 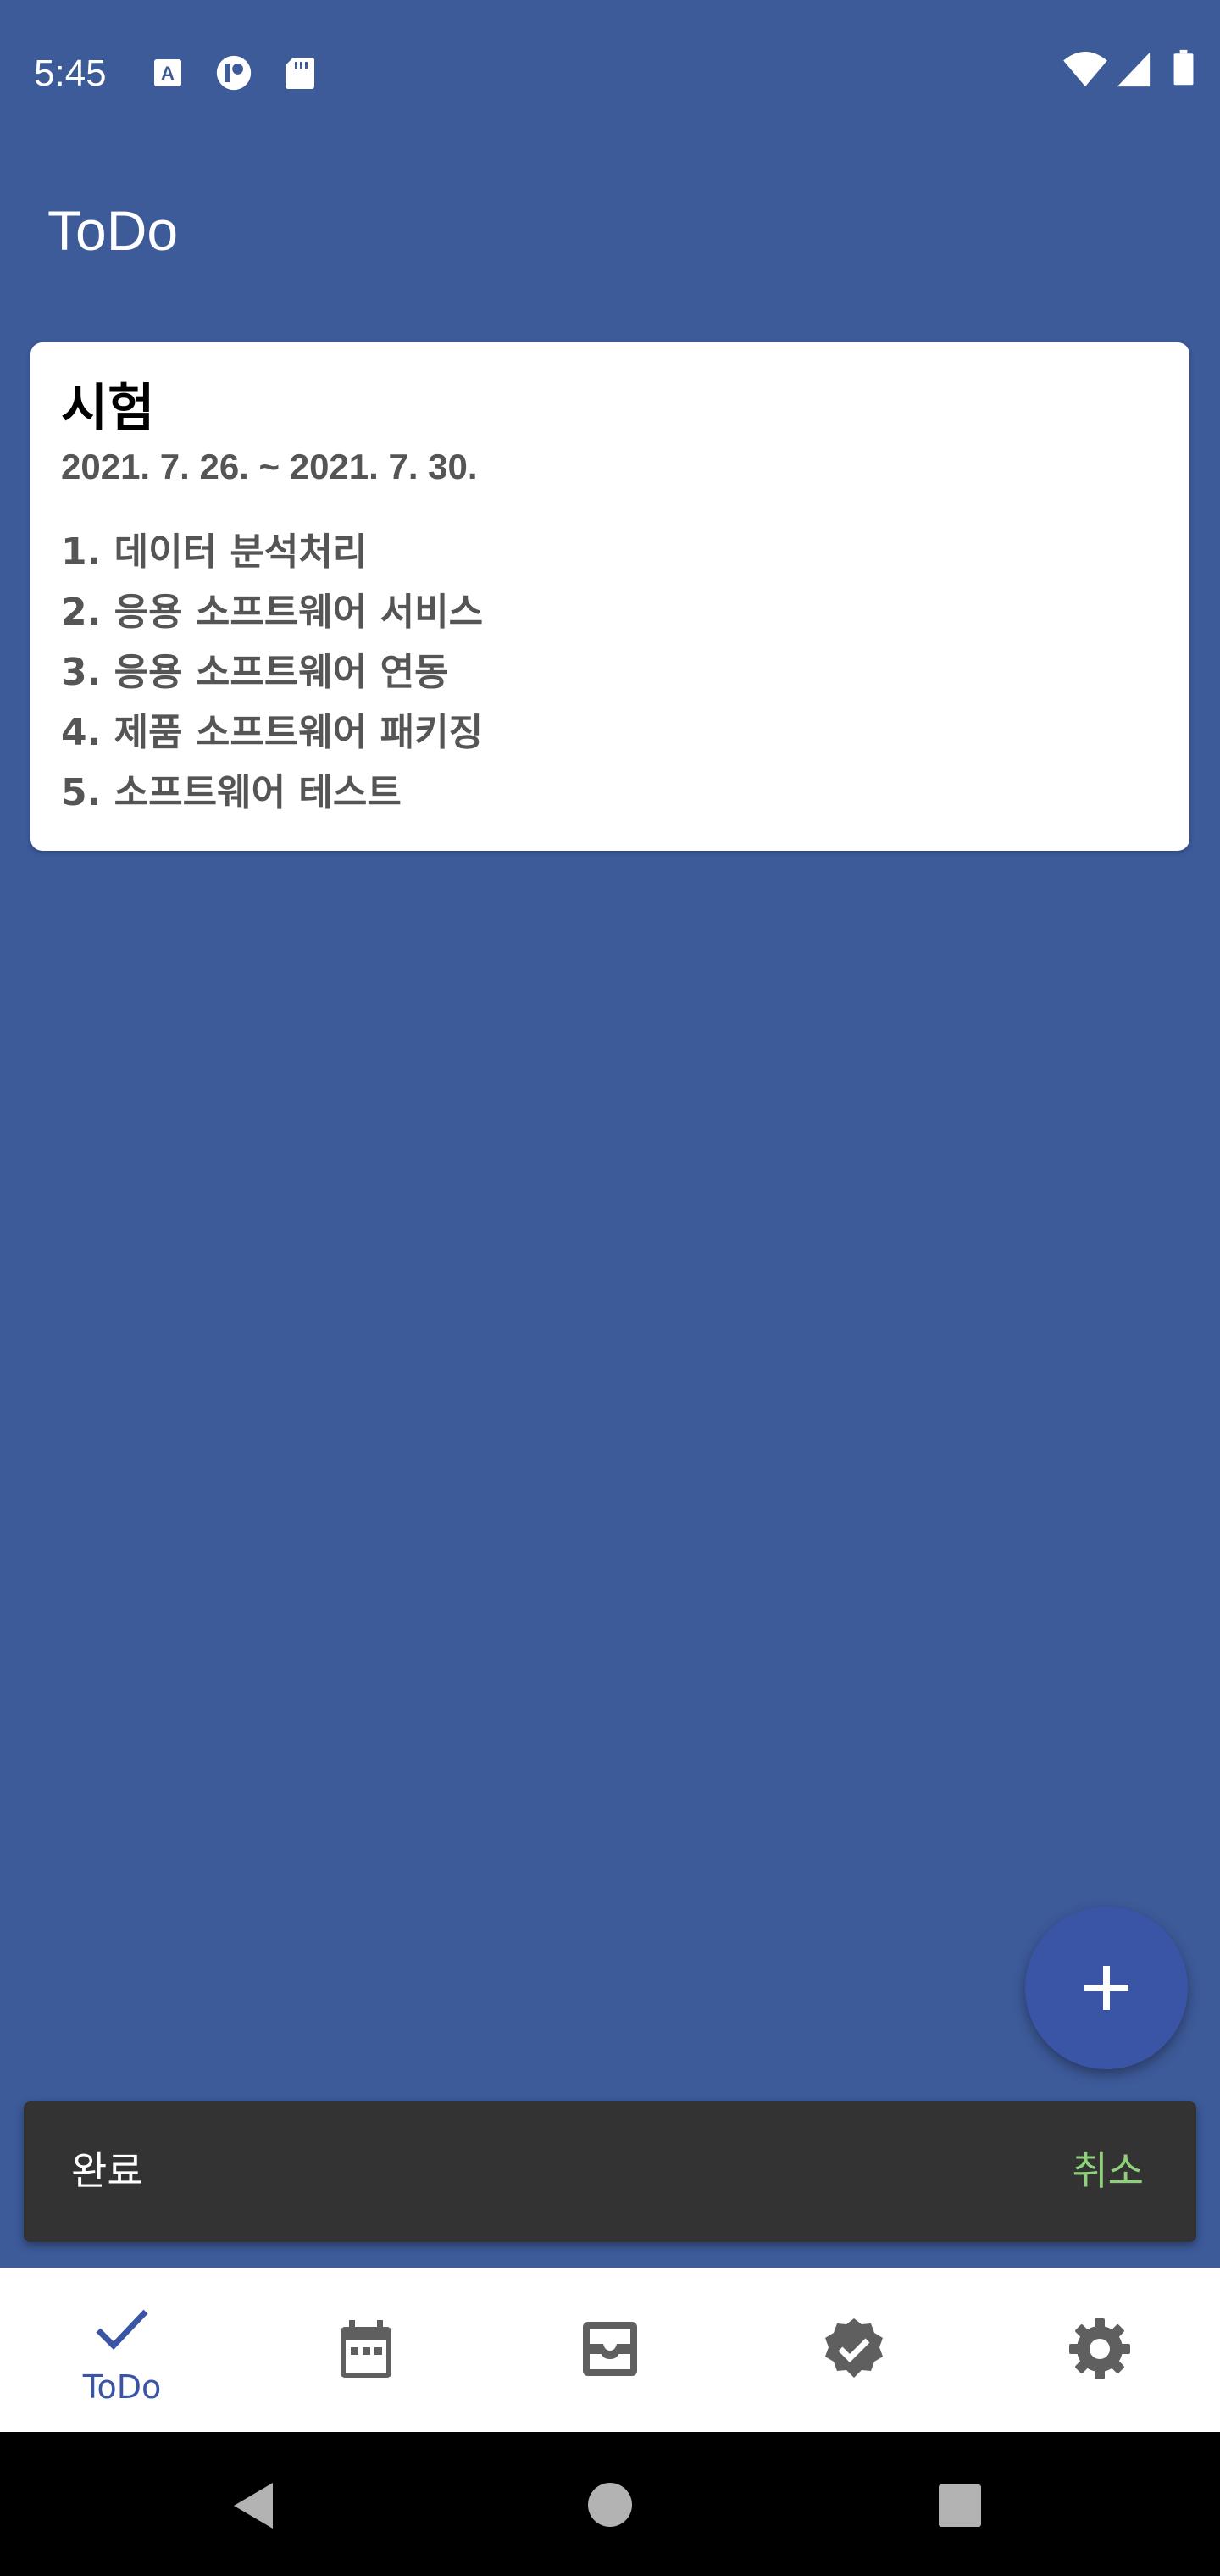 What do you see at coordinates (122, 2330) in the screenshot?
I see `check-icon` at bounding box center [122, 2330].